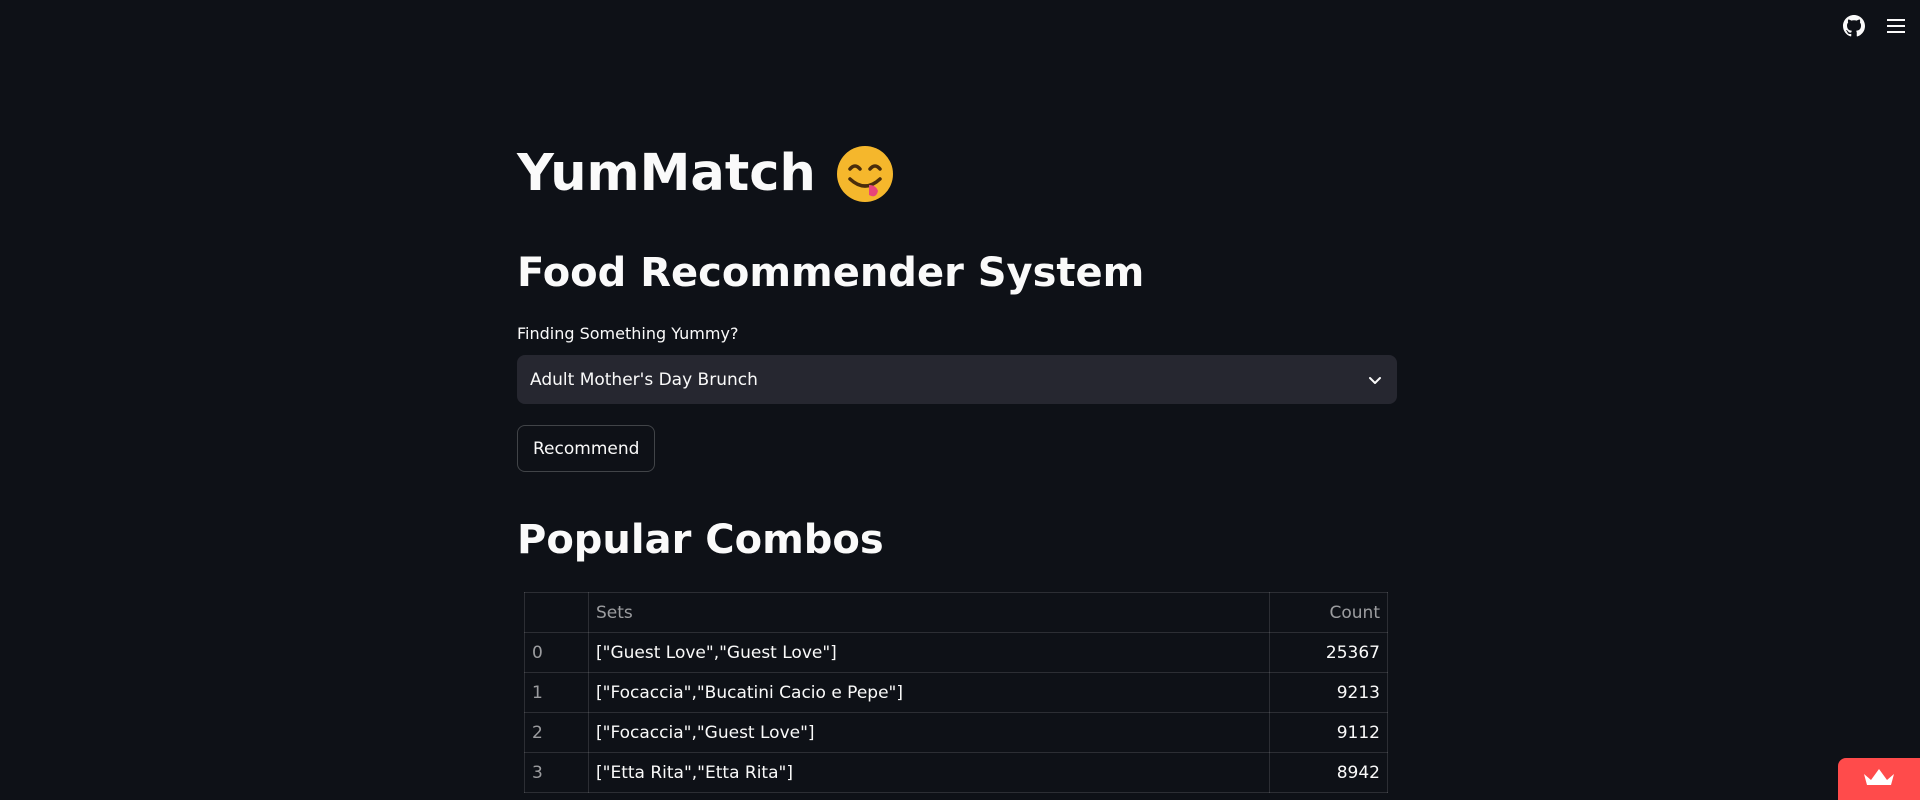 Image resolution: width=1920 pixels, height=800 pixels. What do you see at coordinates (556, 692) in the screenshot?
I see `row-index: 1` at bounding box center [556, 692].